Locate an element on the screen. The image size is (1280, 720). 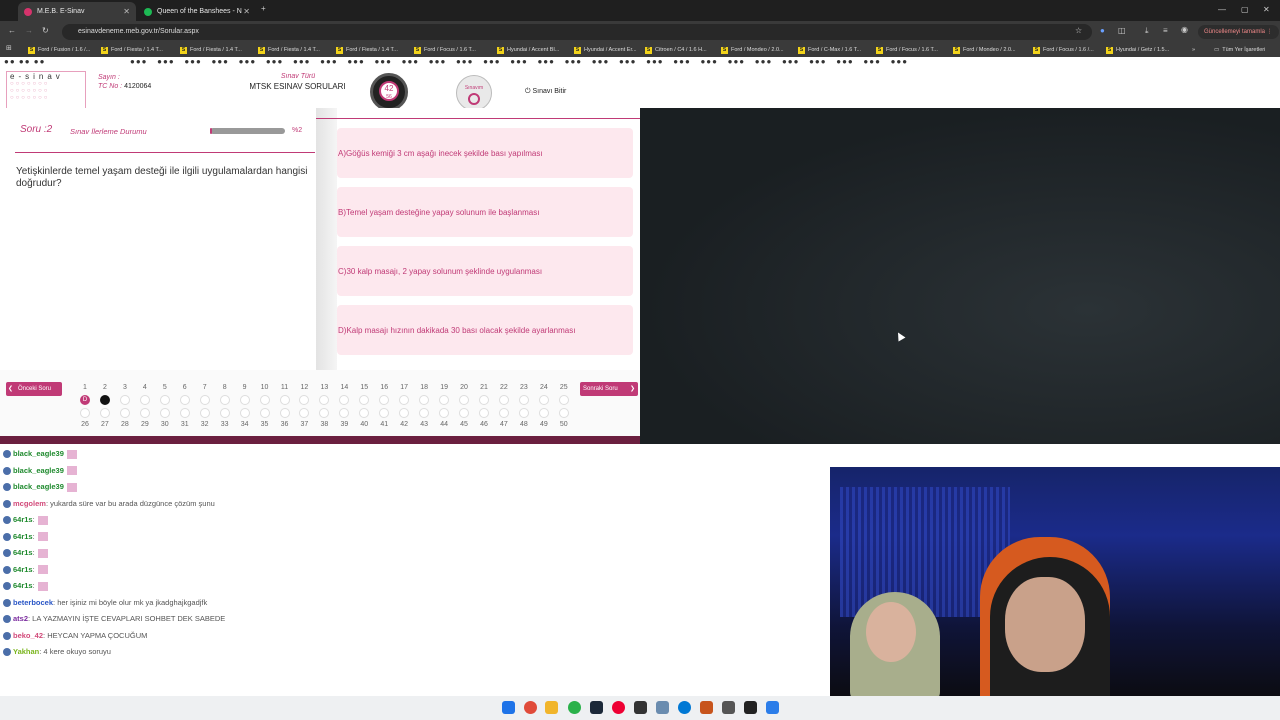
forward-icon: → is located at coordinates (29, 30).